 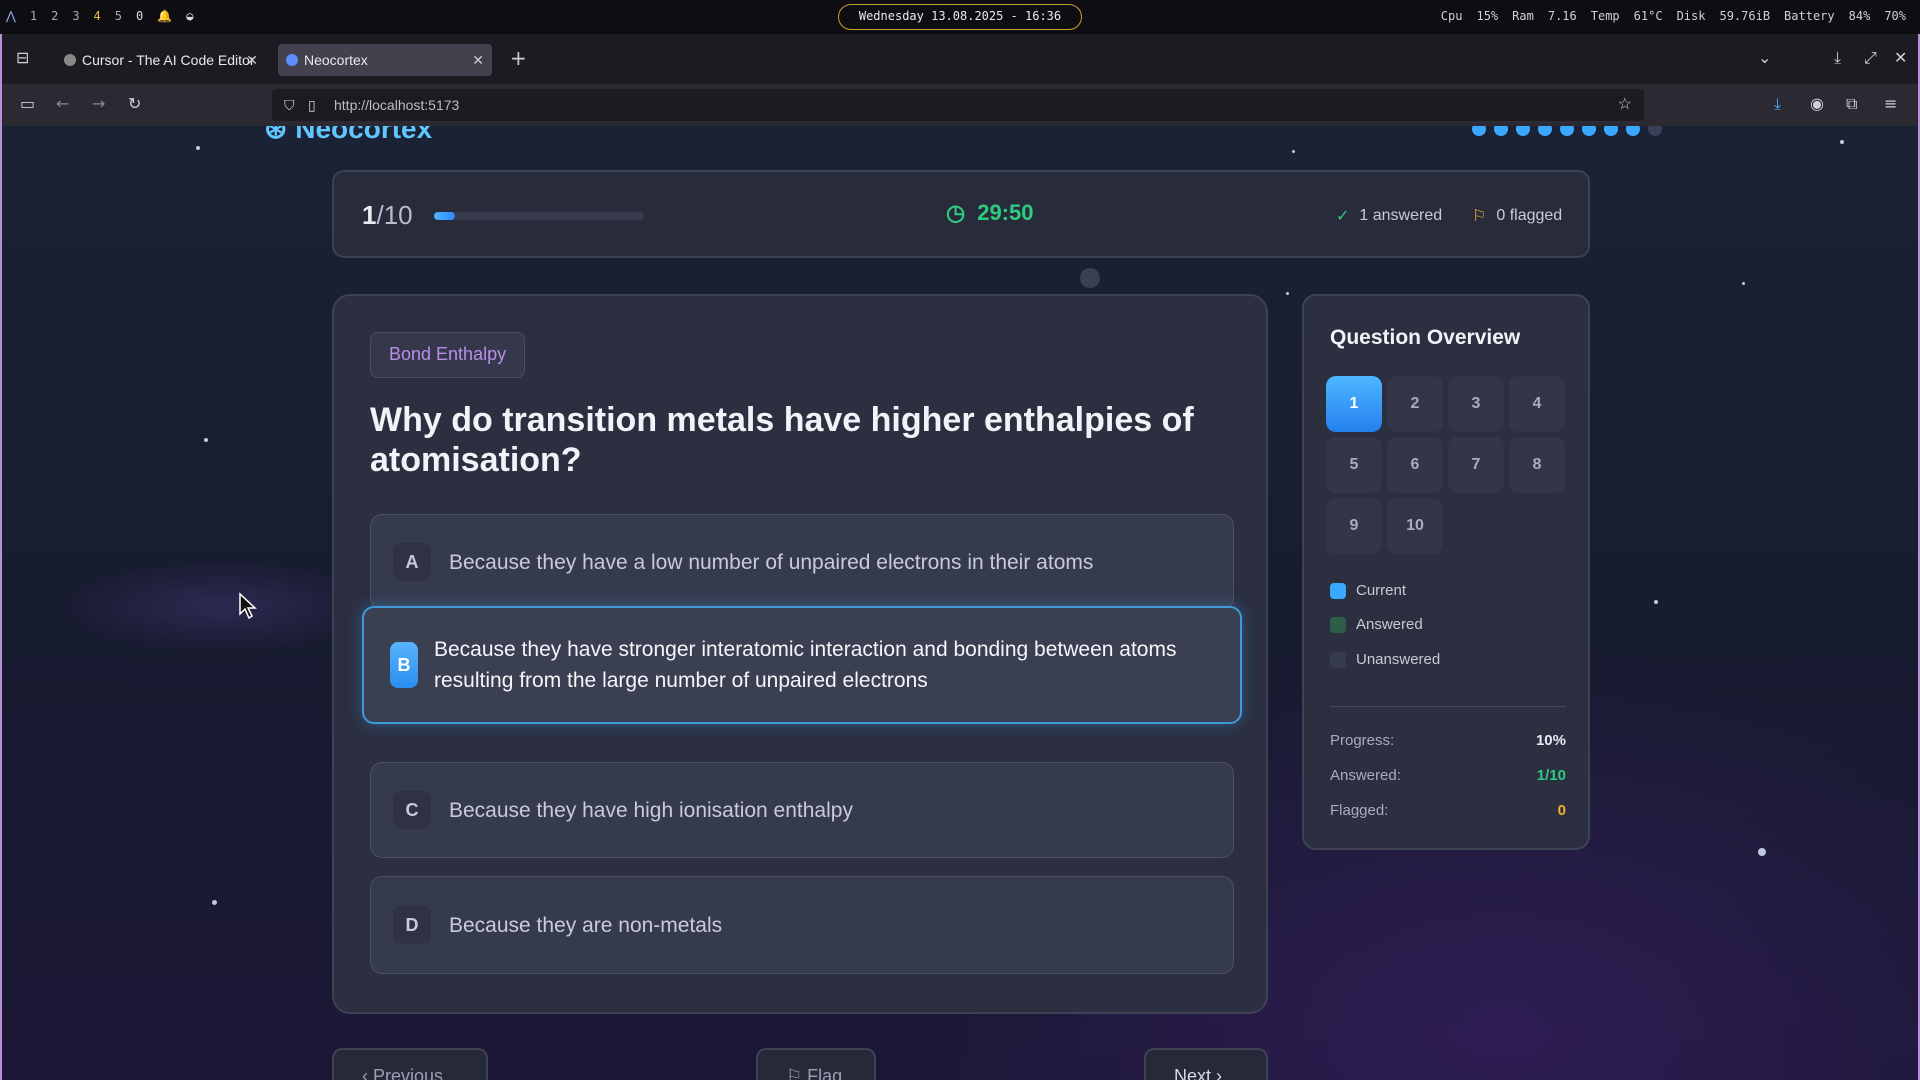 What do you see at coordinates (1425, 337) in the screenshot?
I see `overview-title: Question Overview` at bounding box center [1425, 337].